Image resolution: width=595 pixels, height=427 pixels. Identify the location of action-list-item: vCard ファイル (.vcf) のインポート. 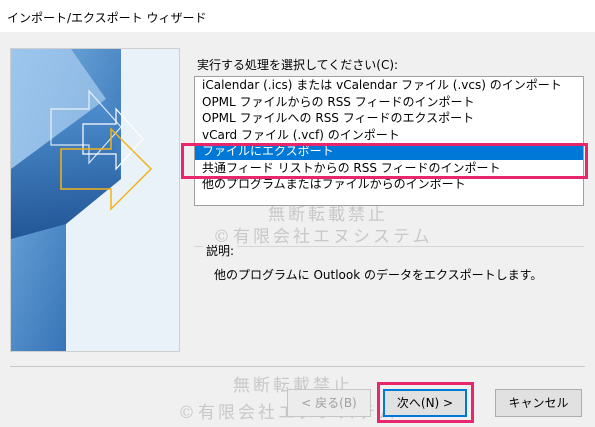
(389, 135).